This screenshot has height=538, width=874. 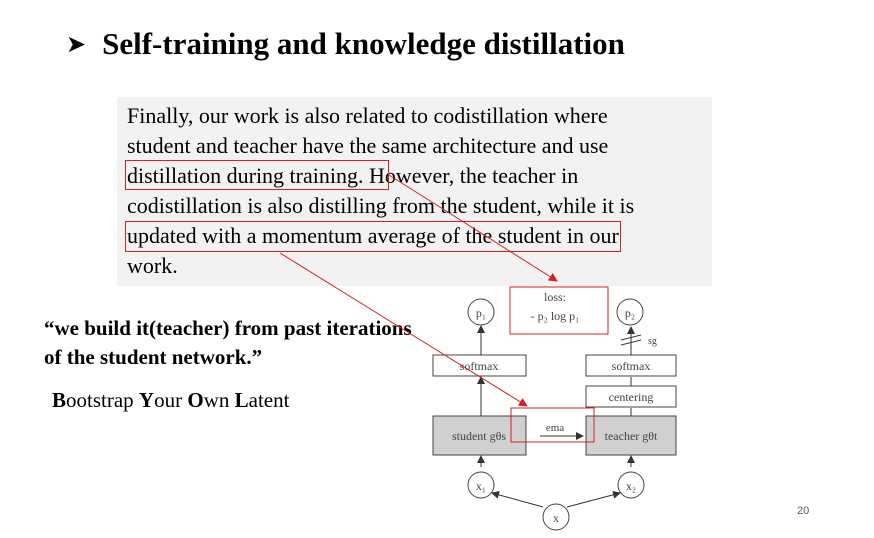 I want to click on x1-label: x₁, so click(x=481, y=486).